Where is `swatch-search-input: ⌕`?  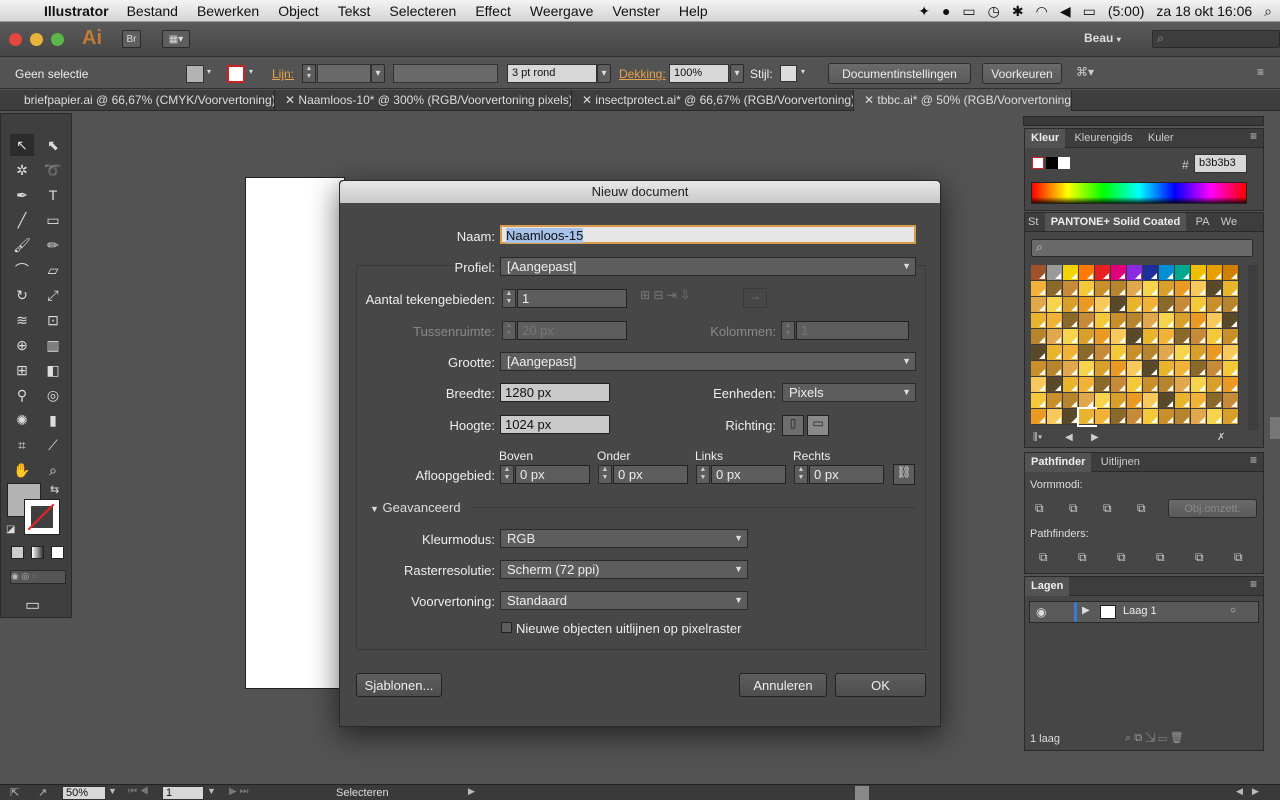
swatch-search-input: ⌕ is located at coordinates (1142, 248).